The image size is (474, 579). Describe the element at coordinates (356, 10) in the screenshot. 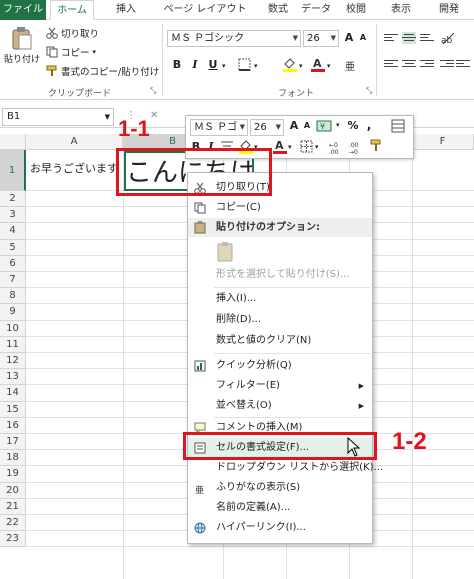

I see `tab-review: 校閲` at that location.